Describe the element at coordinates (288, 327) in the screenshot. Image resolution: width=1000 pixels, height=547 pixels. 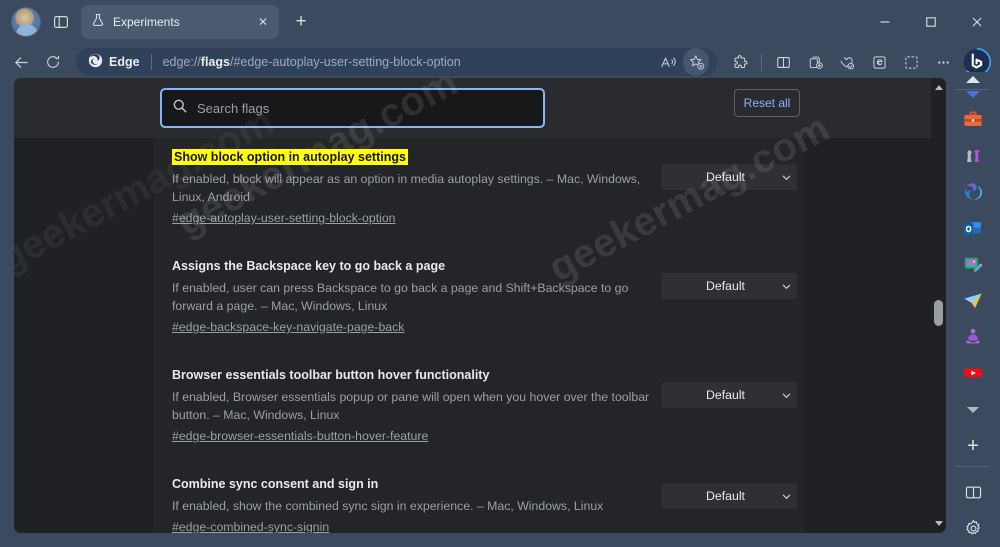
I see `flag-permalink: #edge-backspace-key-navigate-page-back` at that location.